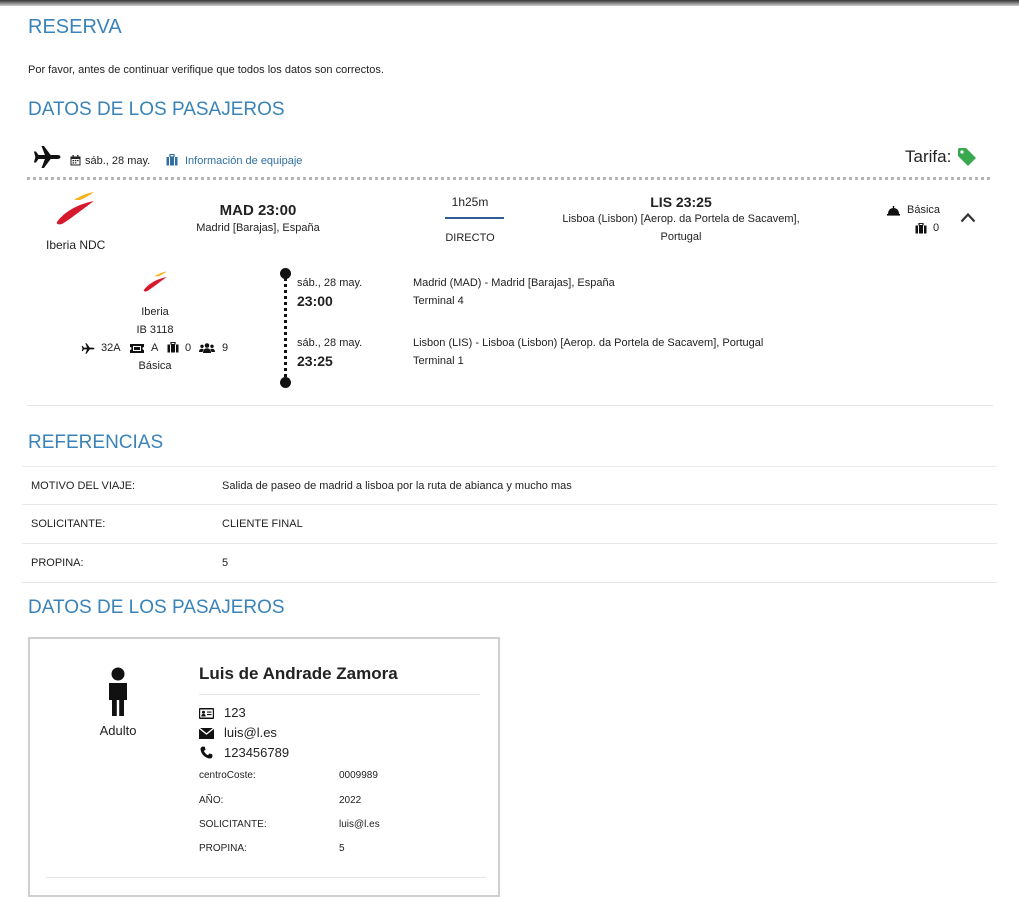  Describe the element at coordinates (206, 752) in the screenshot. I see `phone-icon` at that location.